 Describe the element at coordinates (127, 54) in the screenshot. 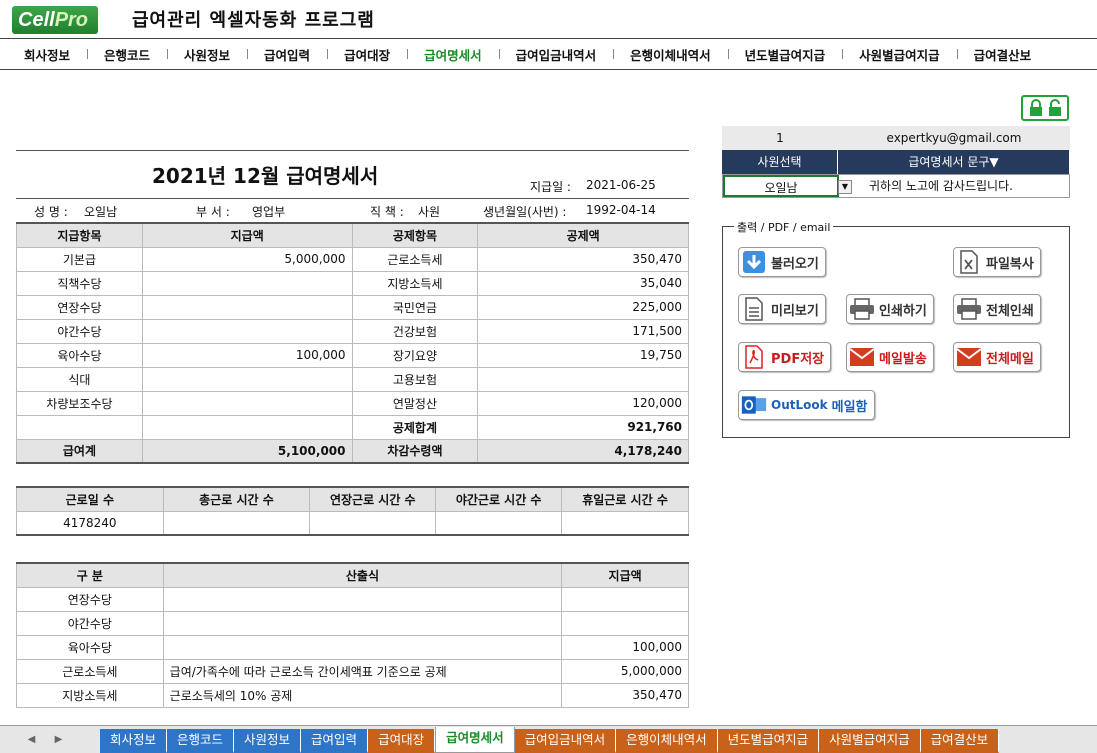

I see `menu-item: 은행코드` at that location.